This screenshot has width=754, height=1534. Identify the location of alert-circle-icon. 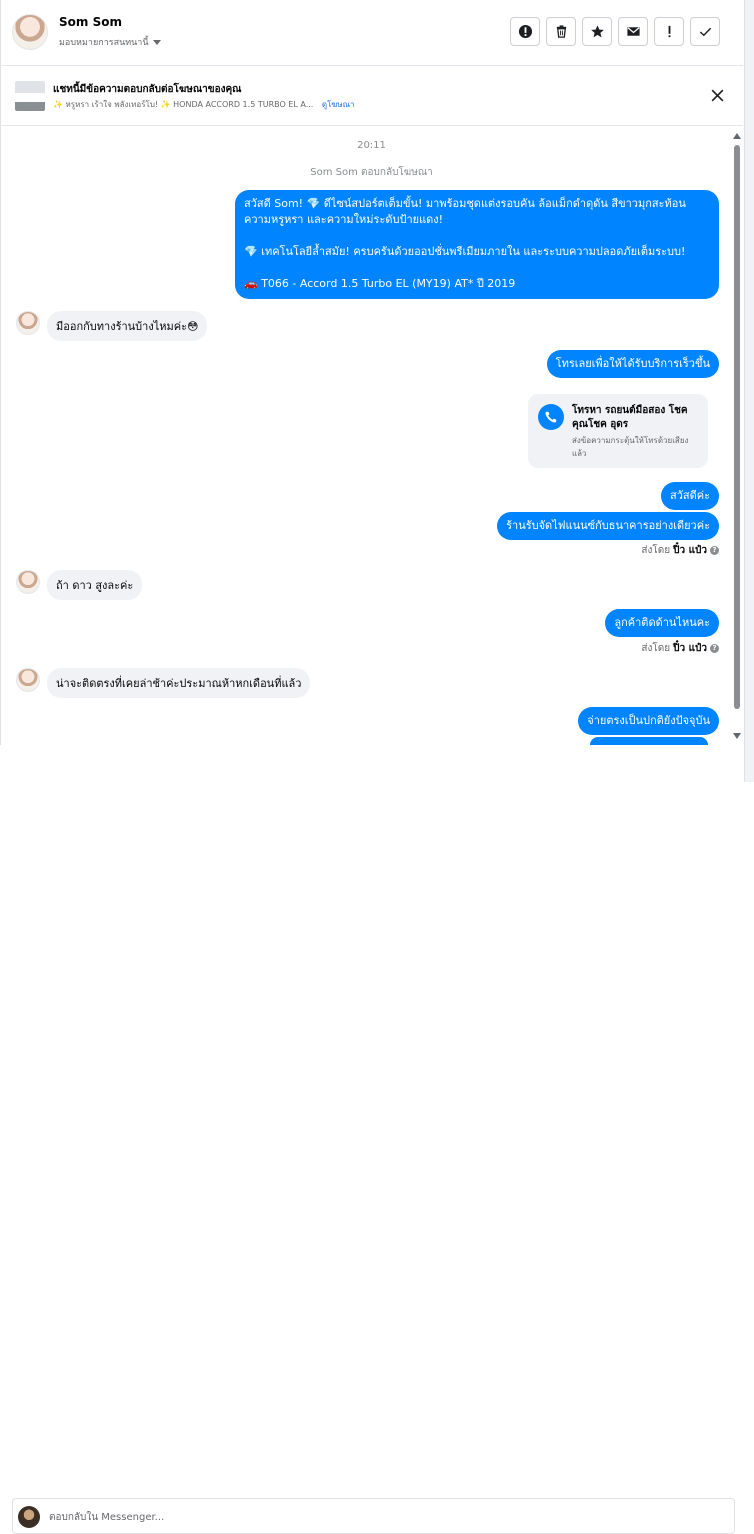
(525, 31).